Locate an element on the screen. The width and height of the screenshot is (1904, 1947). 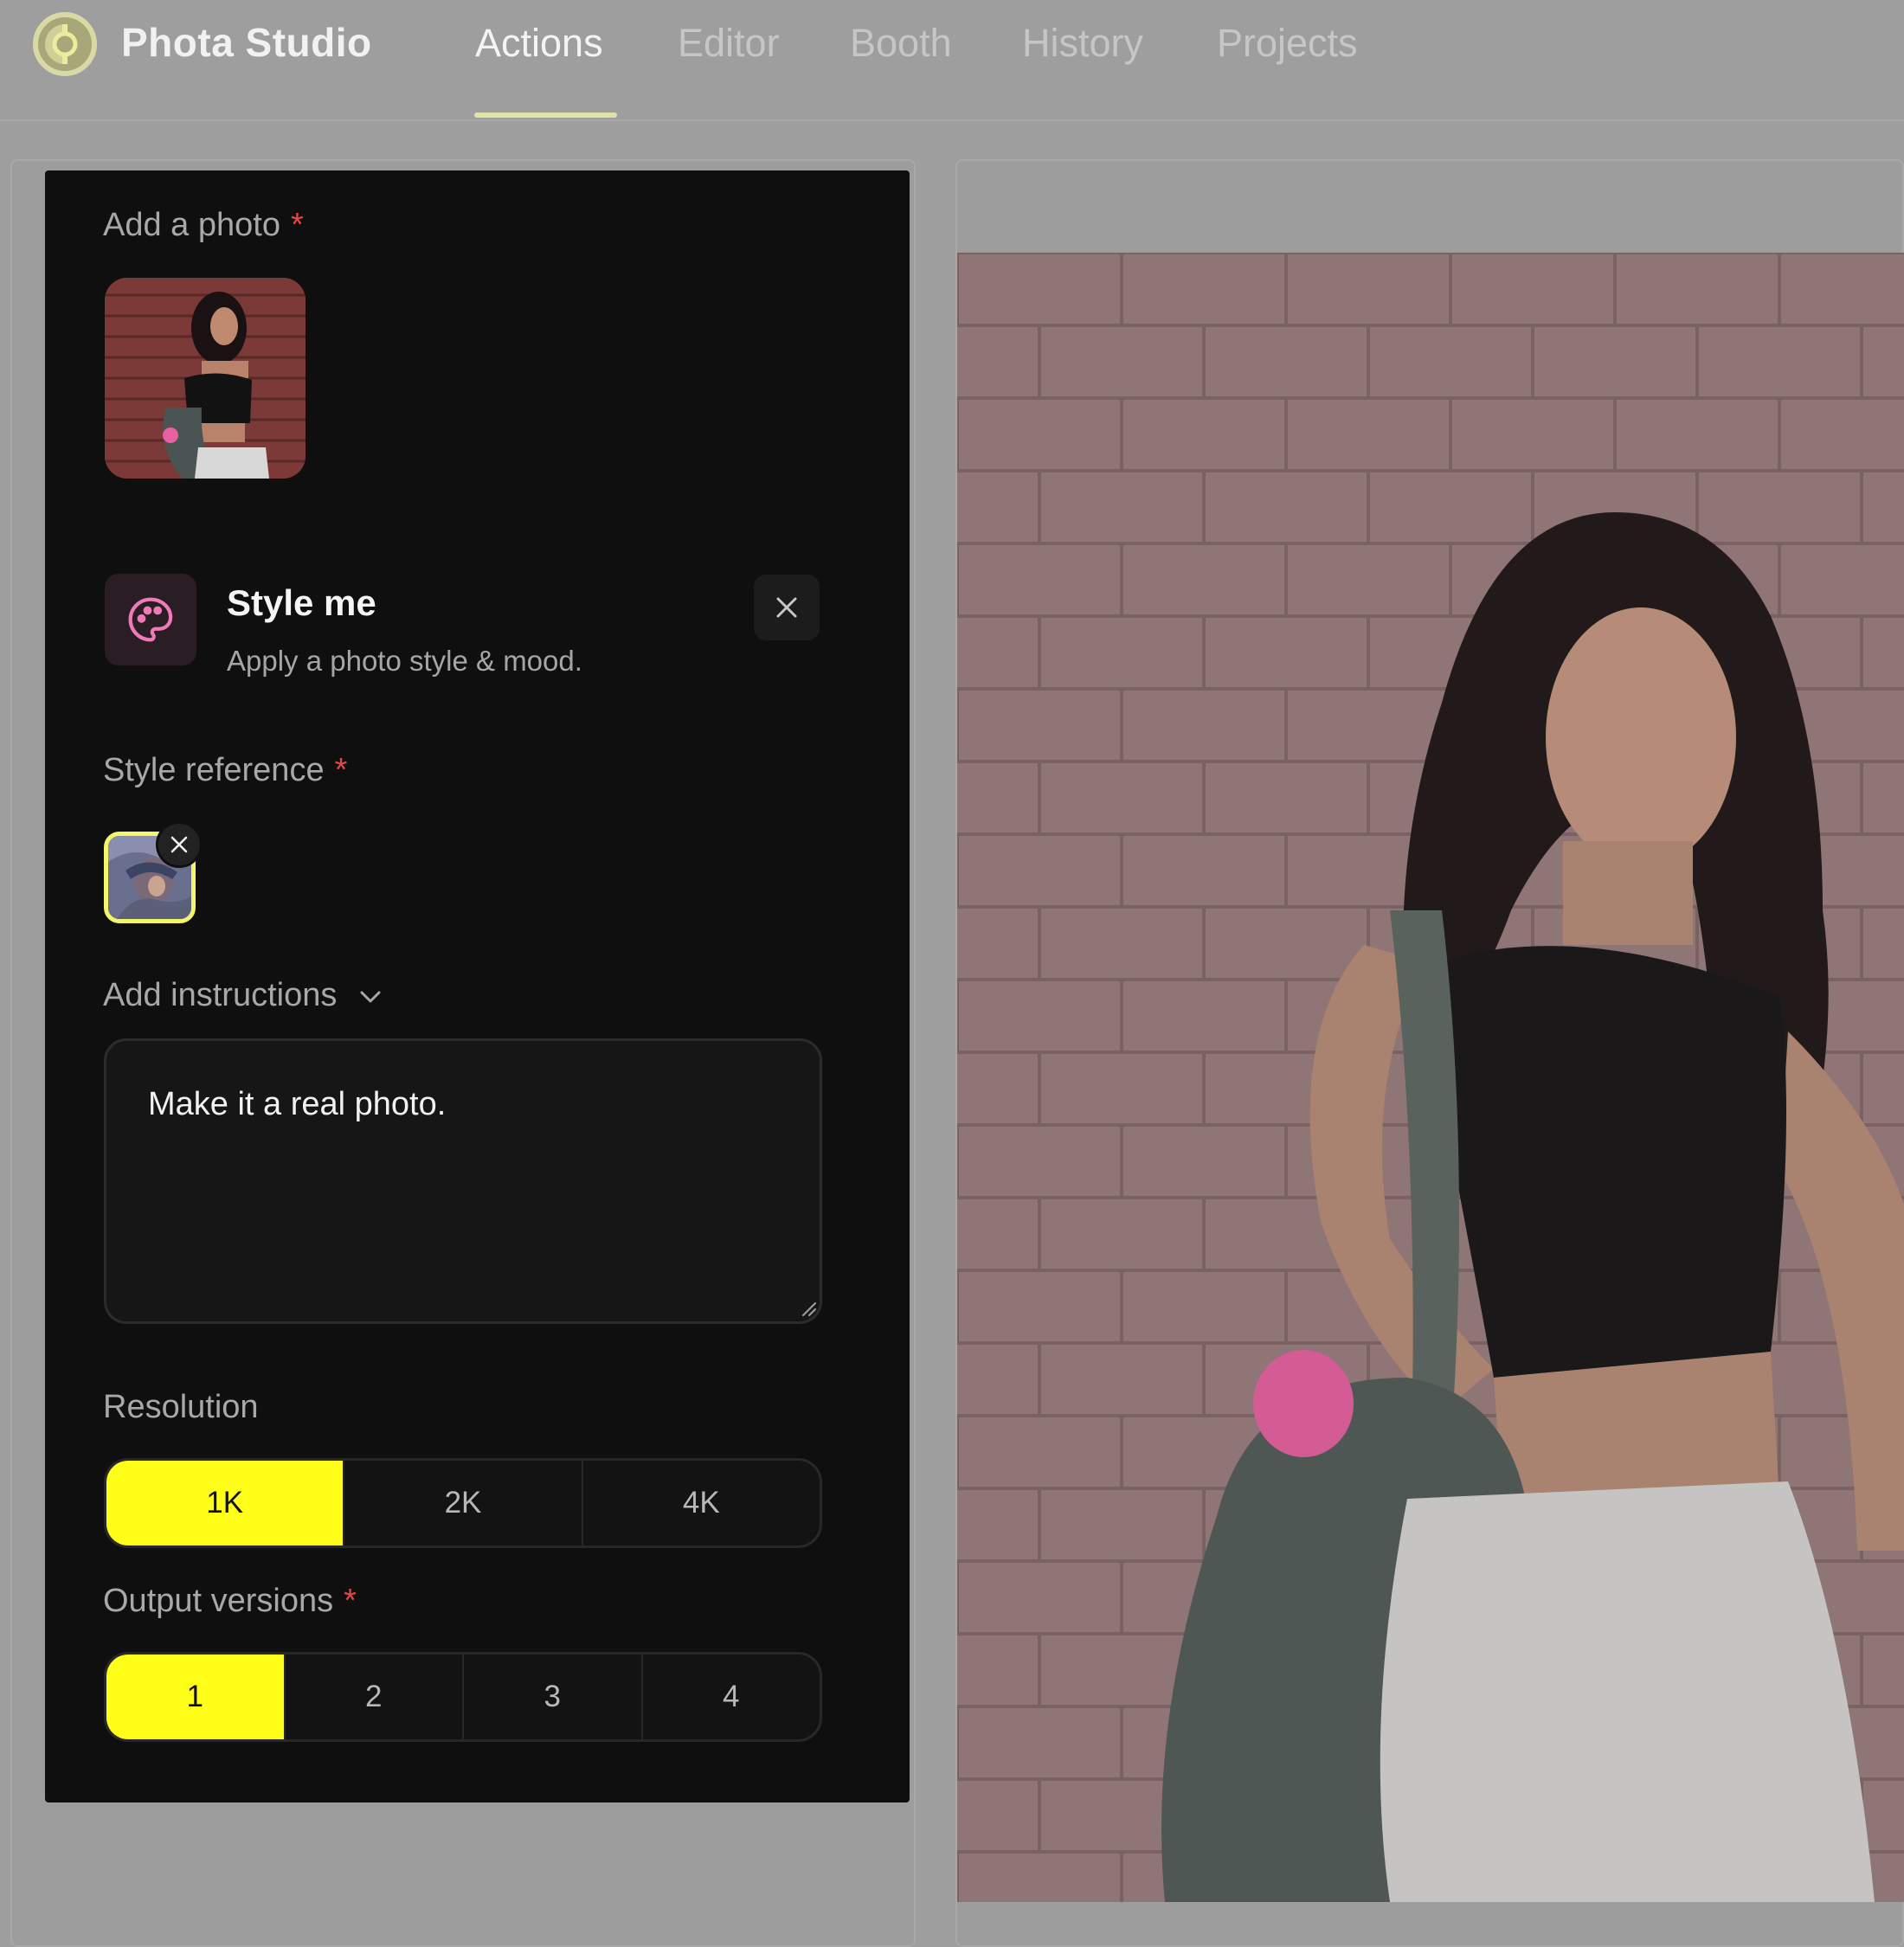
action-subtitle: Apply a photo style & mood. is located at coordinates (404, 661).